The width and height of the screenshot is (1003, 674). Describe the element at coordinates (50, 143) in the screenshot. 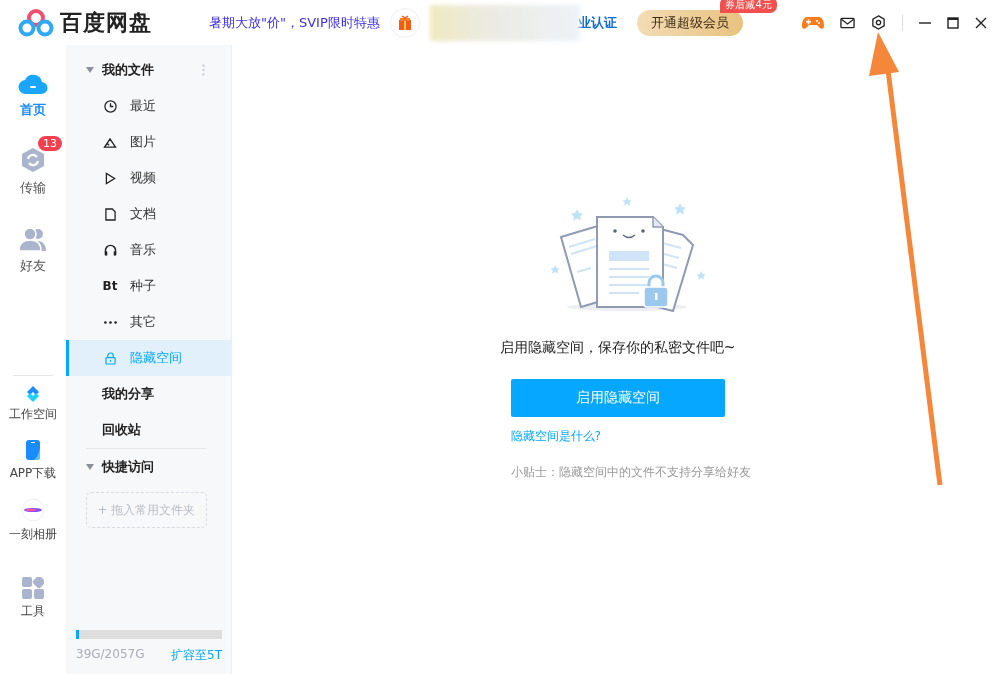

I see `count-badge: 13` at that location.